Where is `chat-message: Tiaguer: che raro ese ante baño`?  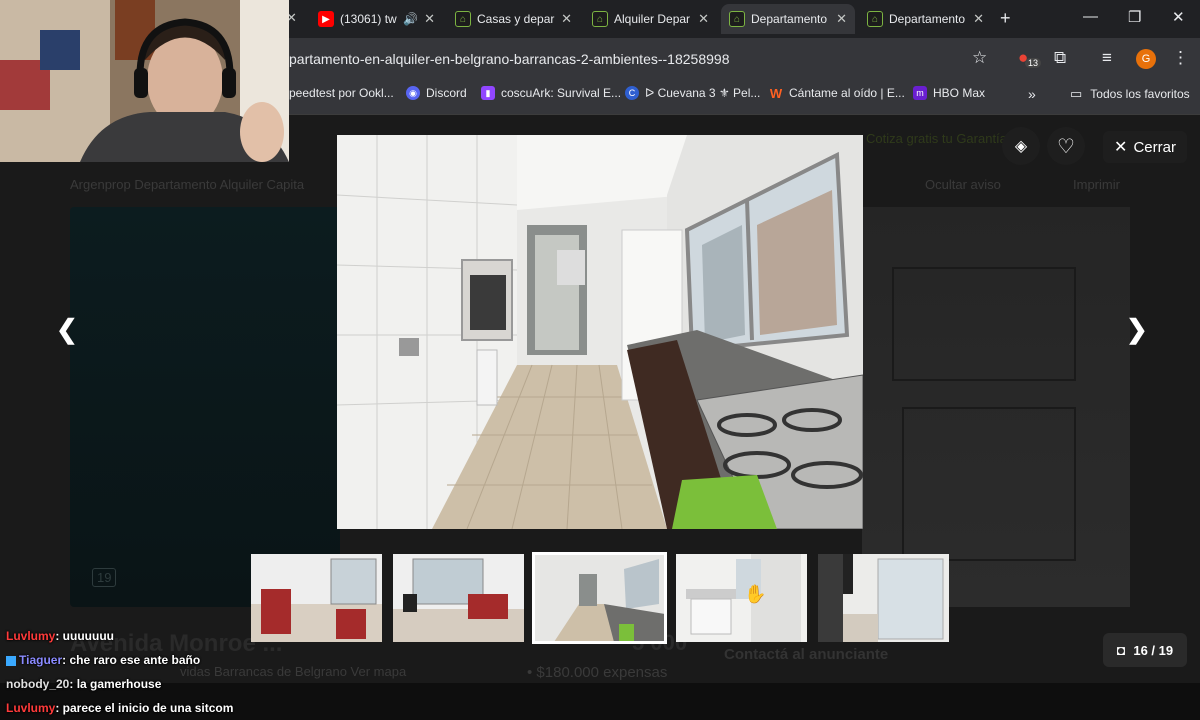
chat-message: Tiaguer: che raro ese ante baño is located at coordinates (103, 660).